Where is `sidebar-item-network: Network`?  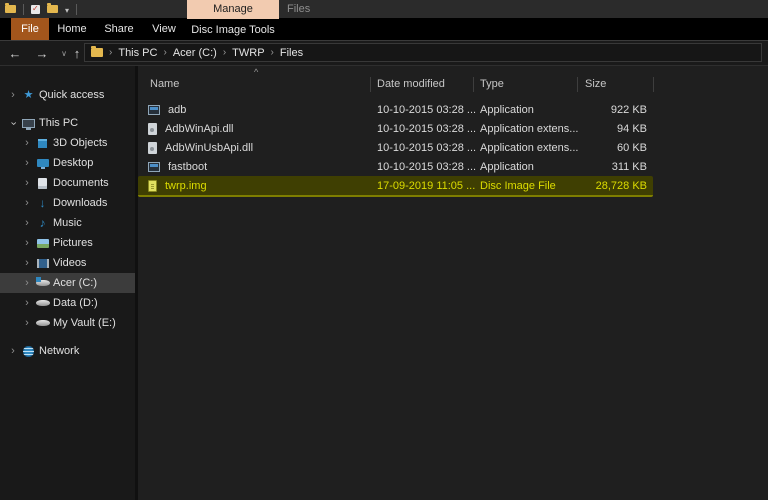 sidebar-item-network: Network is located at coordinates (67, 351).